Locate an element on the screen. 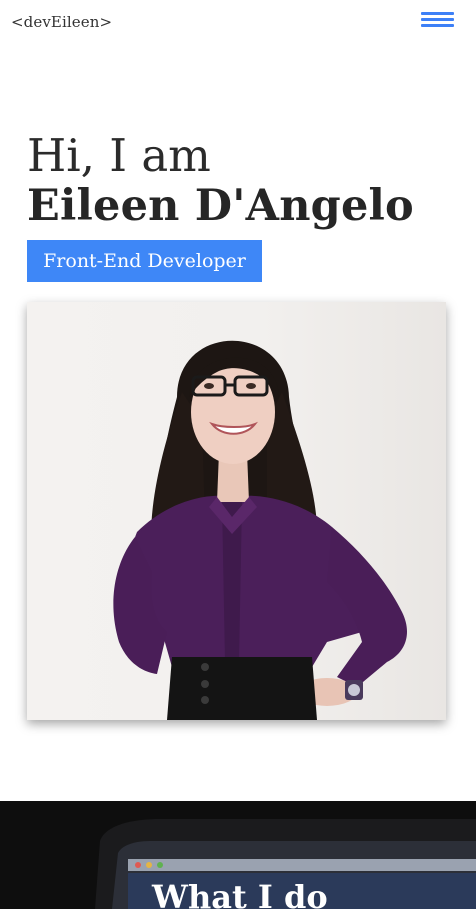  what-i-do-section: What I do is located at coordinates (238, 855).